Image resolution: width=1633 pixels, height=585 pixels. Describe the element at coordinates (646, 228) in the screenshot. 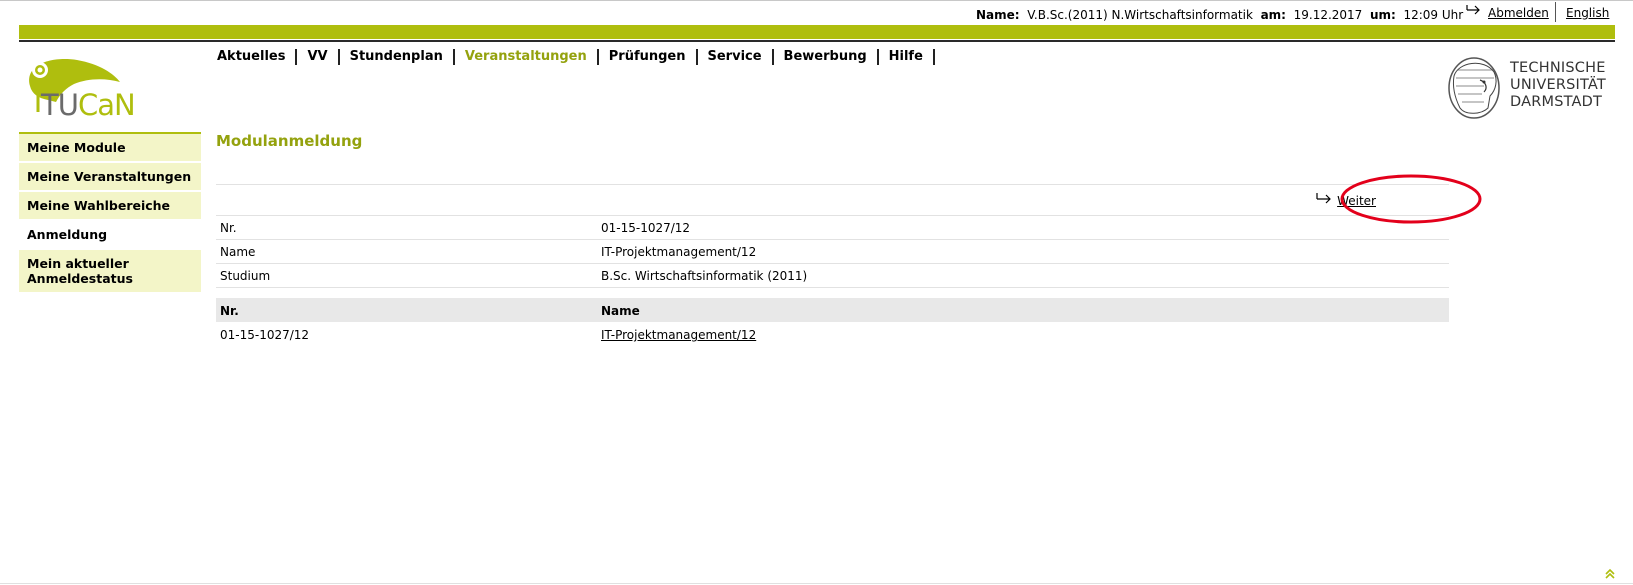

I see `detail-value-nr: 01-15-1027/12` at that location.